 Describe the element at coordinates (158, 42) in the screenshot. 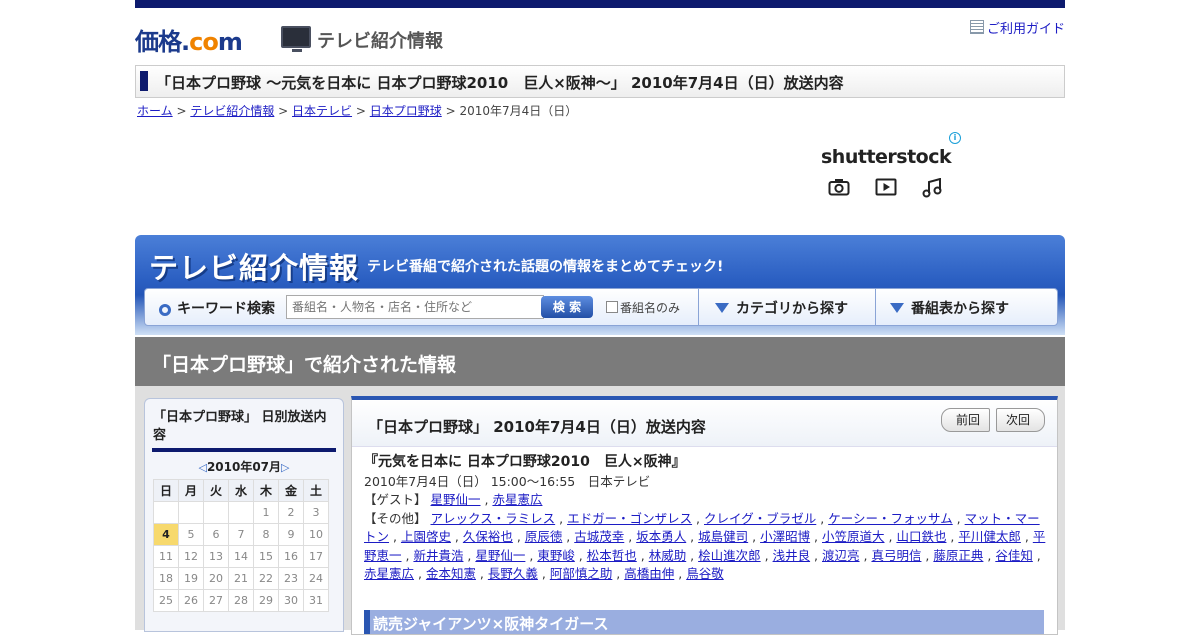

I see `logo-main-text: 価格` at that location.